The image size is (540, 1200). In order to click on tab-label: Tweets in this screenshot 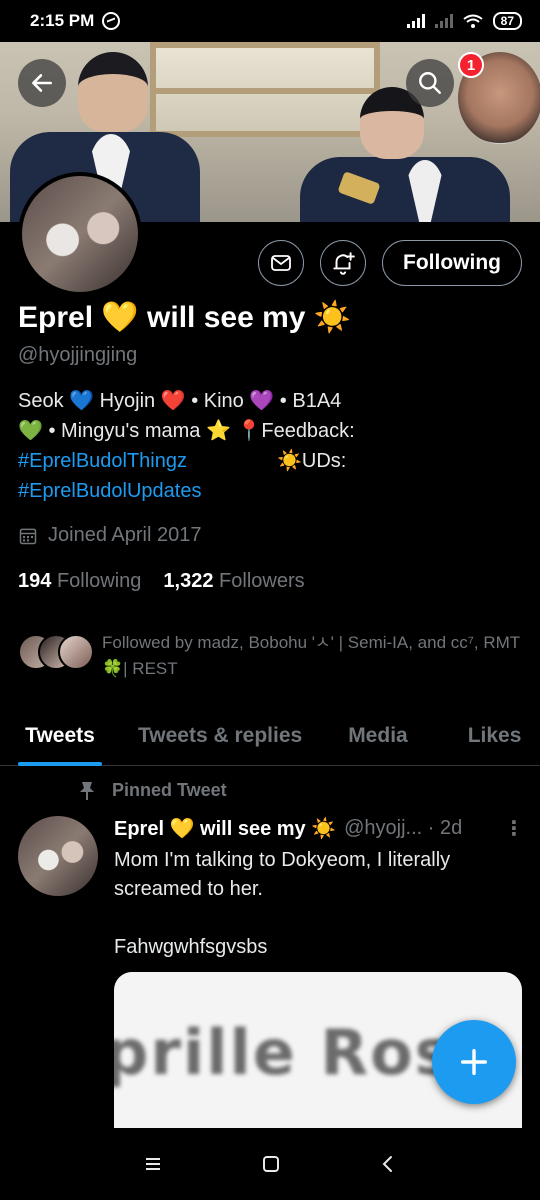, I will do `click(60, 735)`.